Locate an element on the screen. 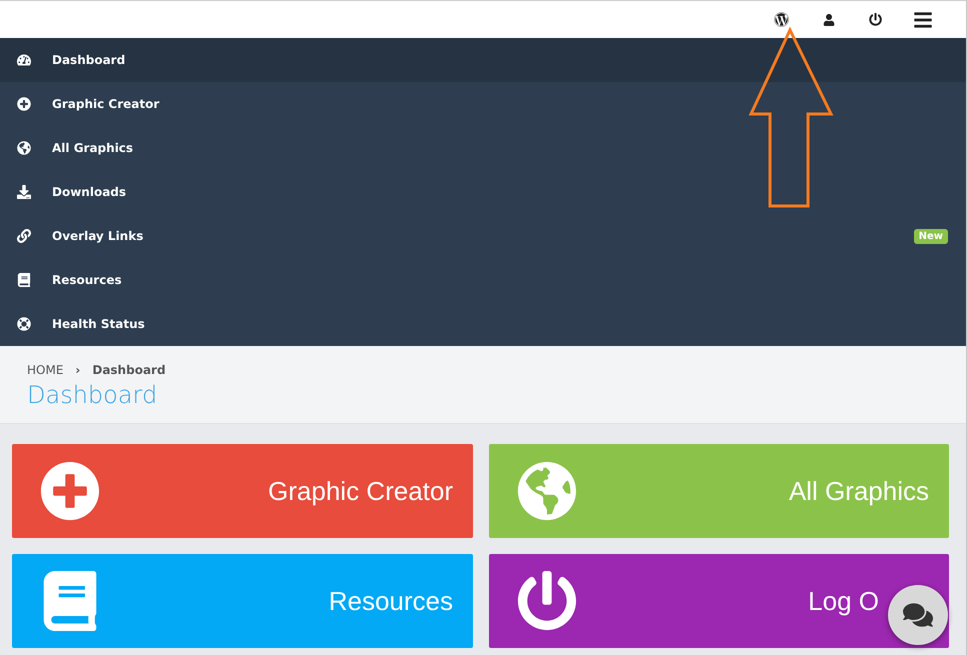  sidebar-item: Dashboard is located at coordinates (483, 60).